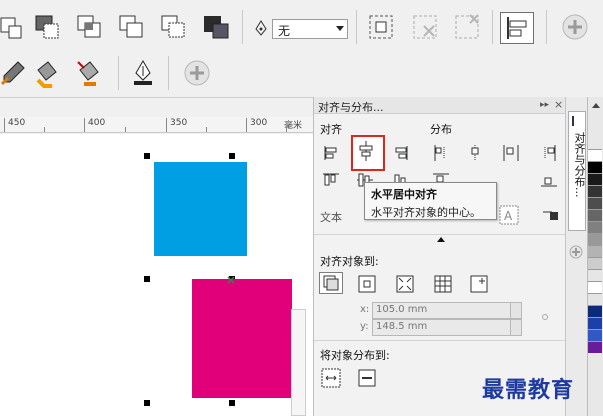 The height and width of the screenshot is (416, 603). What do you see at coordinates (405, 284) in the screenshot?
I see `align-to-page-center-button` at bounding box center [405, 284].